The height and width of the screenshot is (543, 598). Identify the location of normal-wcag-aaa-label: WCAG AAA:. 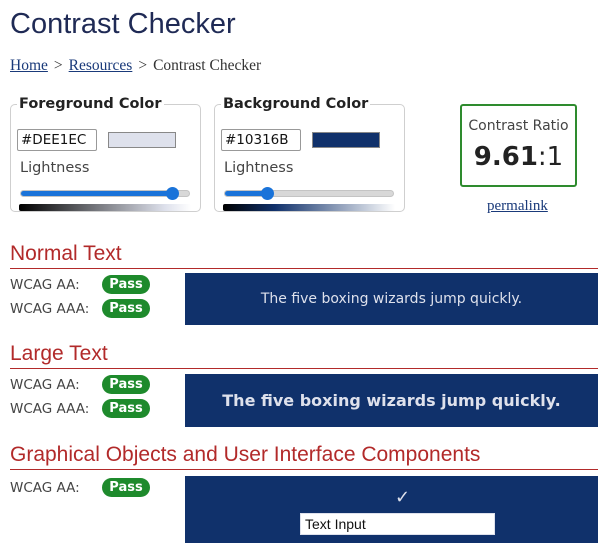
(50, 309).